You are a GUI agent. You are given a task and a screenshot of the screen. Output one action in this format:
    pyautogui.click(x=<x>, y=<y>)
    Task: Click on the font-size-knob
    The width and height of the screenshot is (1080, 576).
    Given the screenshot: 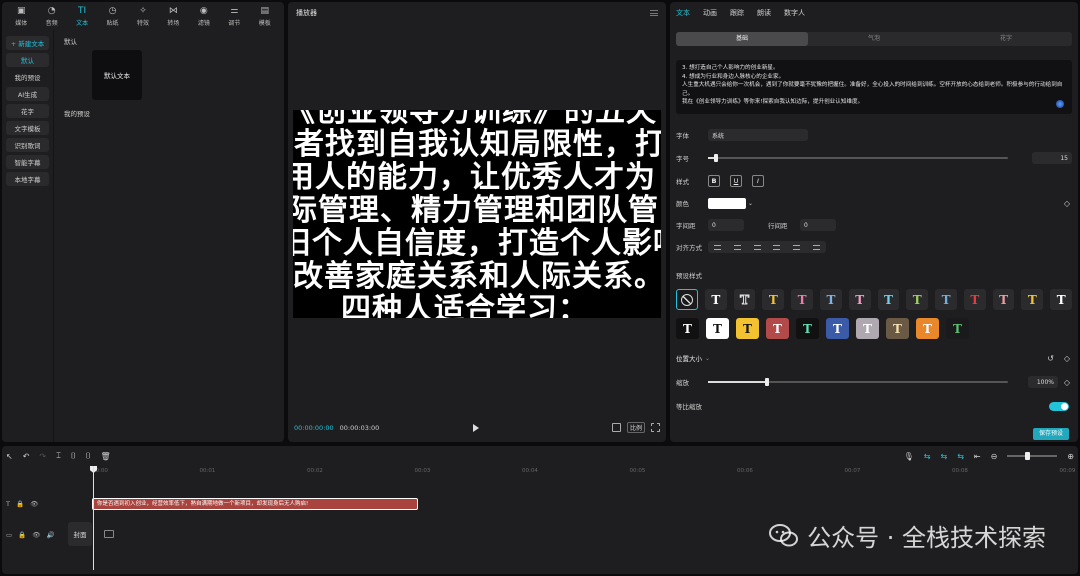 What is the action you would take?
    pyautogui.click(x=716, y=158)
    